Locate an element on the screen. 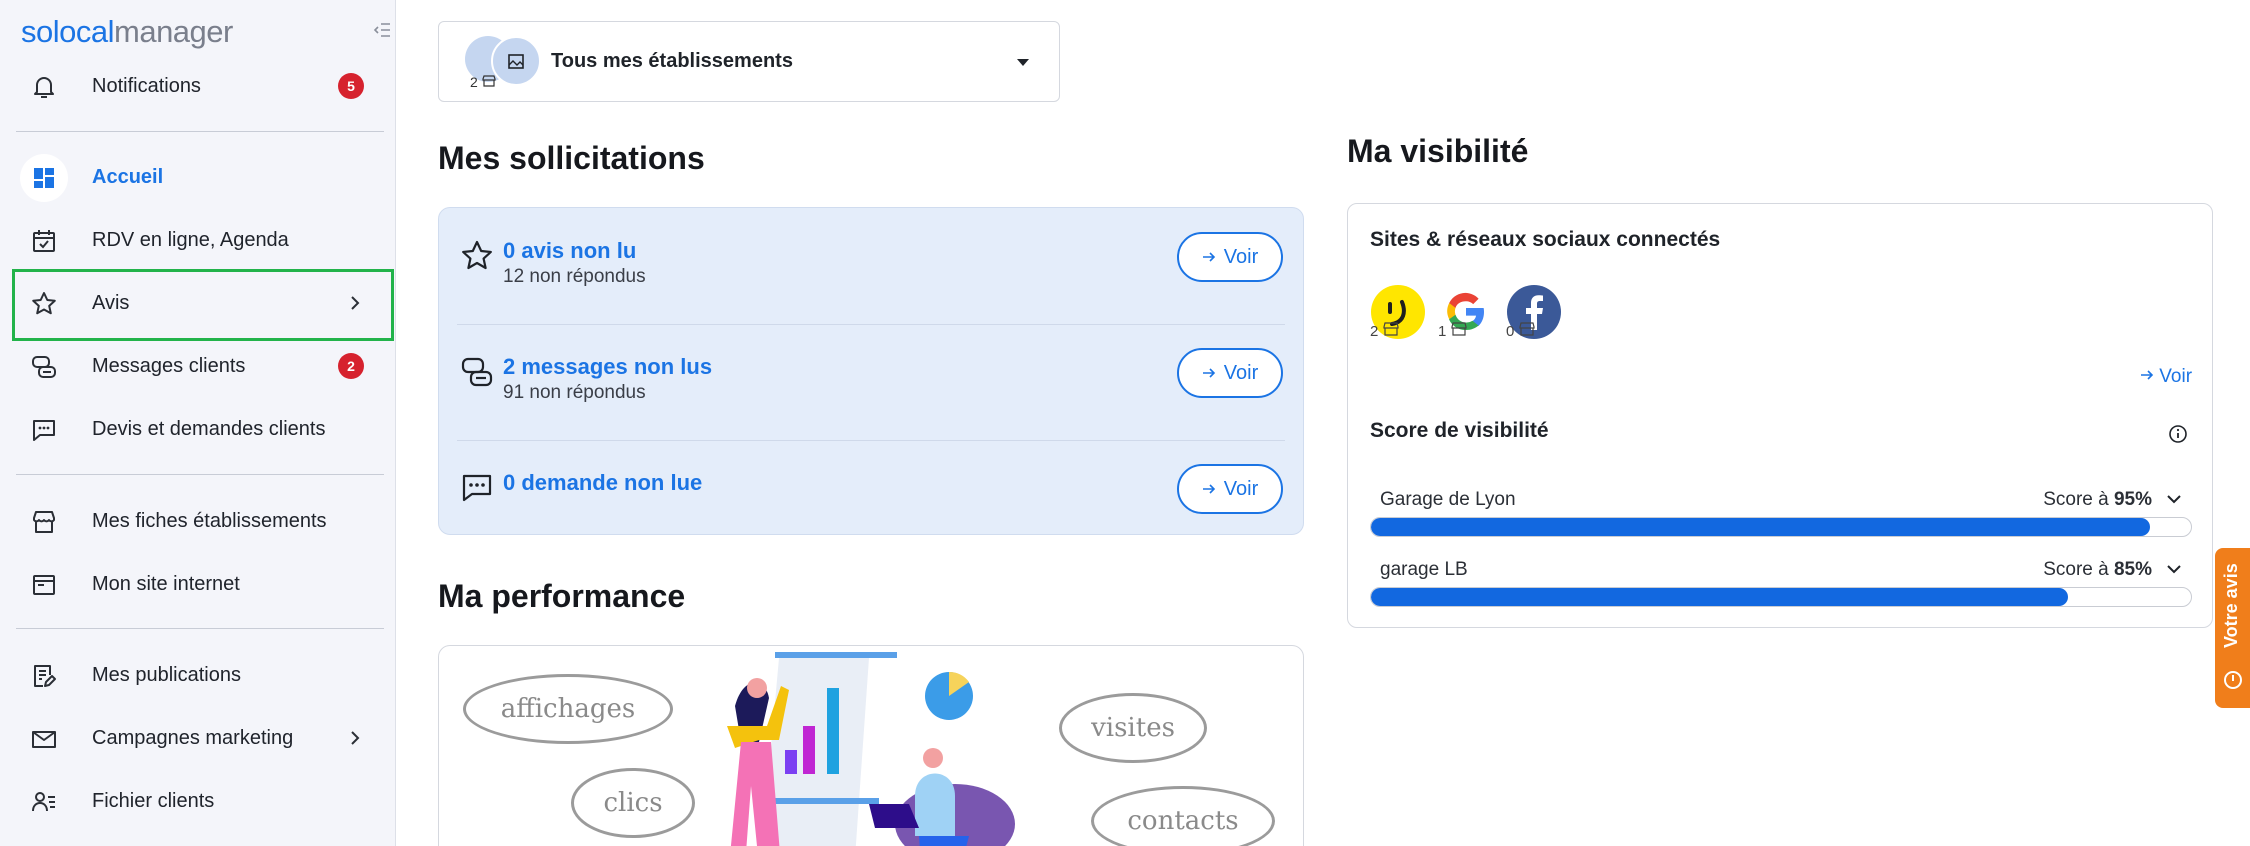  sidebar-item-fiches-etablissements: Mes fiches établissements is located at coordinates (204, 521).